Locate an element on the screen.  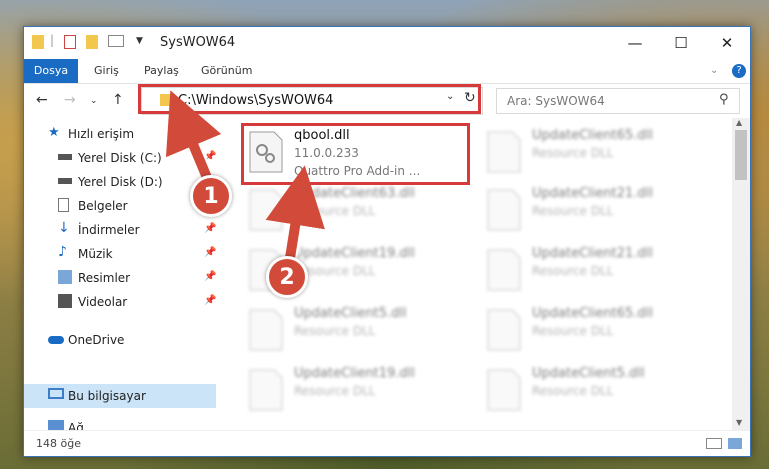
recent-locations-icon: ⌄ is located at coordinates (94, 101).